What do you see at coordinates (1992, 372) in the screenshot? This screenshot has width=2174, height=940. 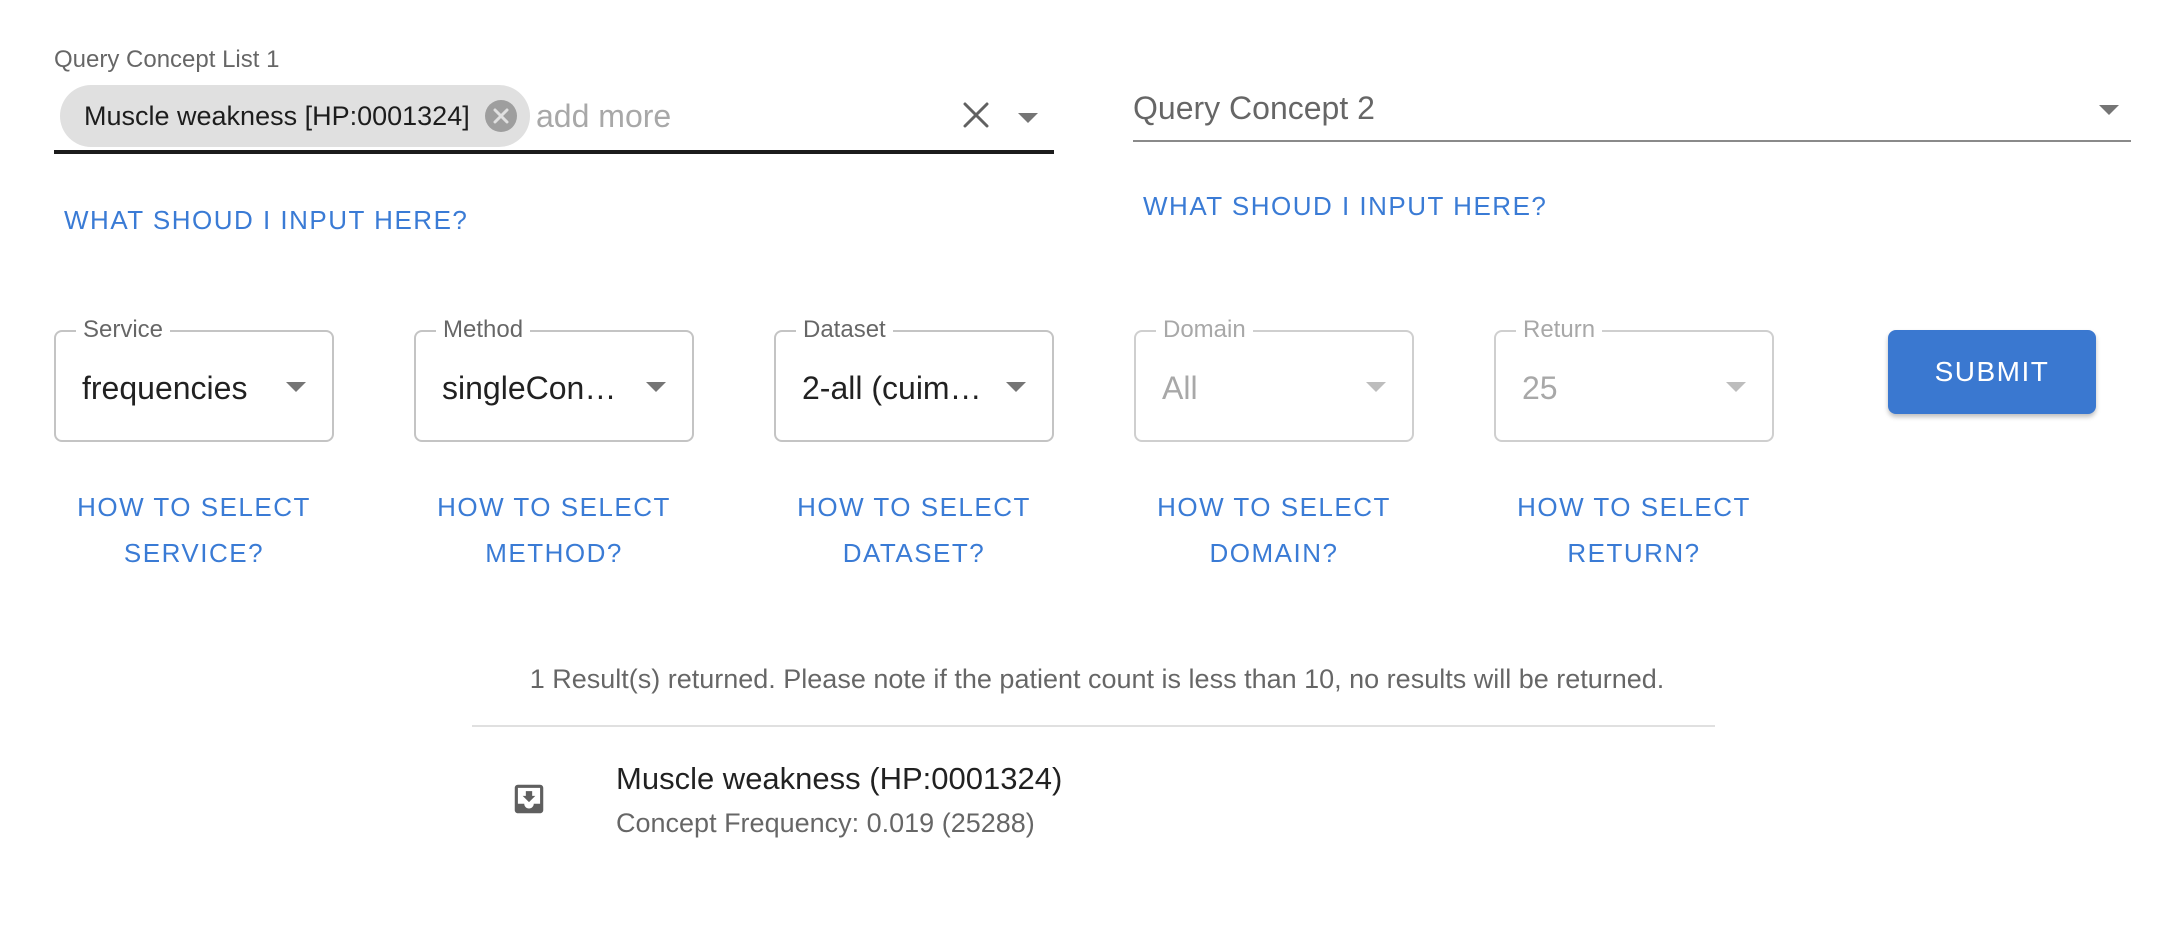 I see `submit-button: SUBMIT` at bounding box center [1992, 372].